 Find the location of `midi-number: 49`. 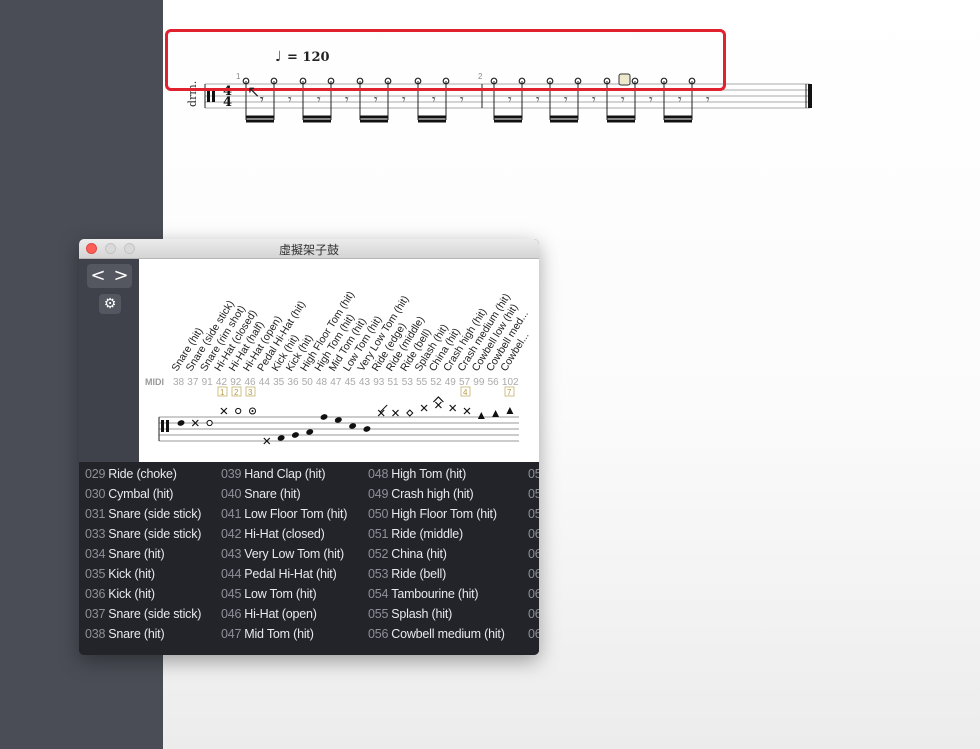

midi-number: 49 is located at coordinates (451, 382).